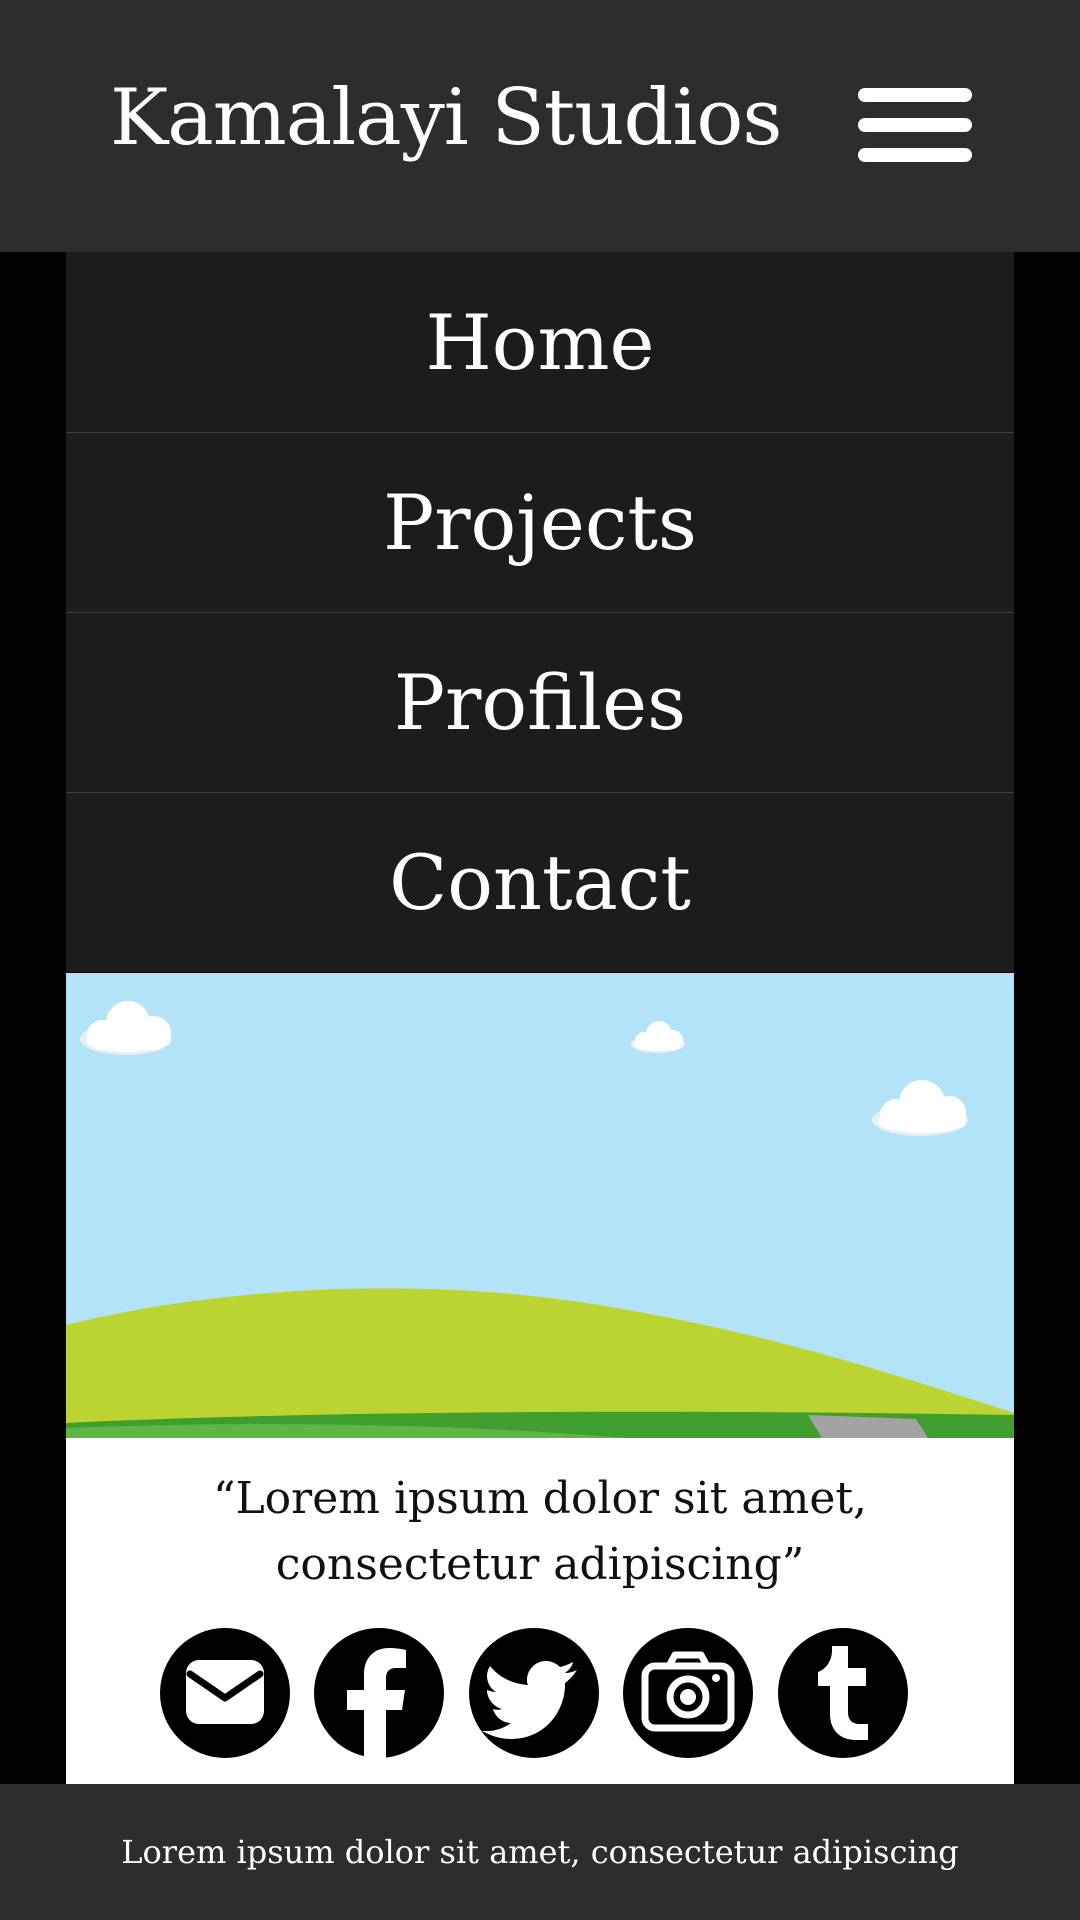  I want to click on nav-item-contact: Contact, so click(540, 882).